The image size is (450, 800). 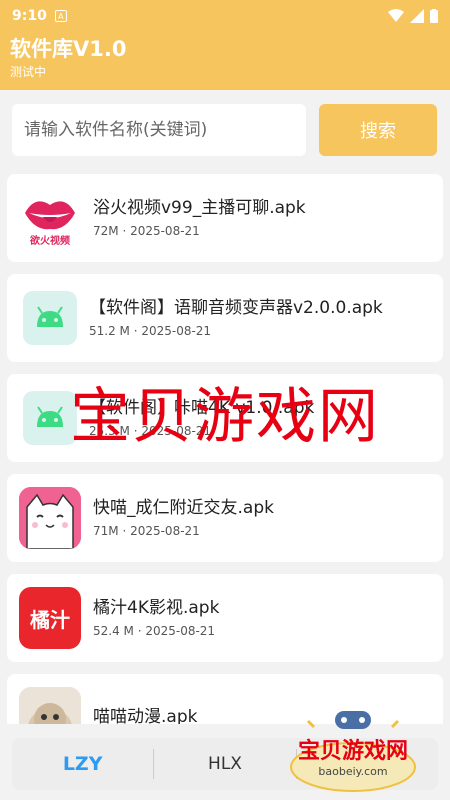 I want to click on status-icons, so click(x=413, y=16).